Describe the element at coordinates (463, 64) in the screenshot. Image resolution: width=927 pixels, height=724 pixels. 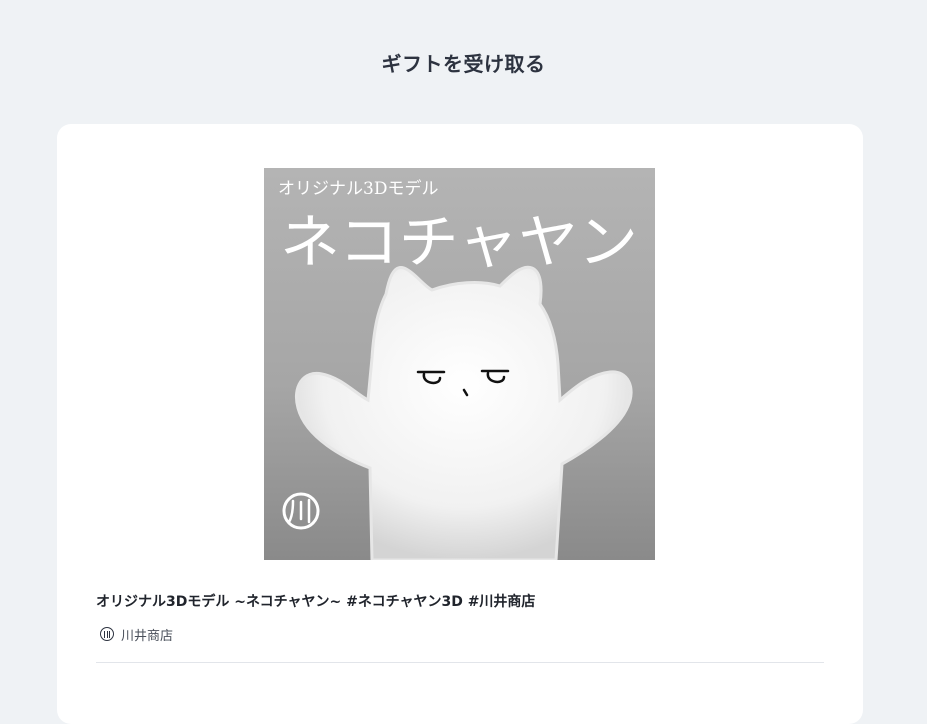
I see `page-title: ギフトを受け取る` at that location.